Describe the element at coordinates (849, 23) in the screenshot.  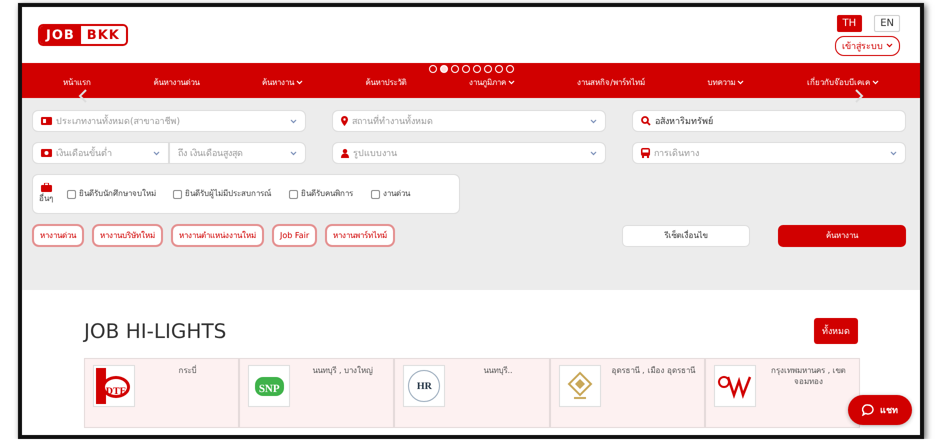
I see `language-button: TH` at that location.